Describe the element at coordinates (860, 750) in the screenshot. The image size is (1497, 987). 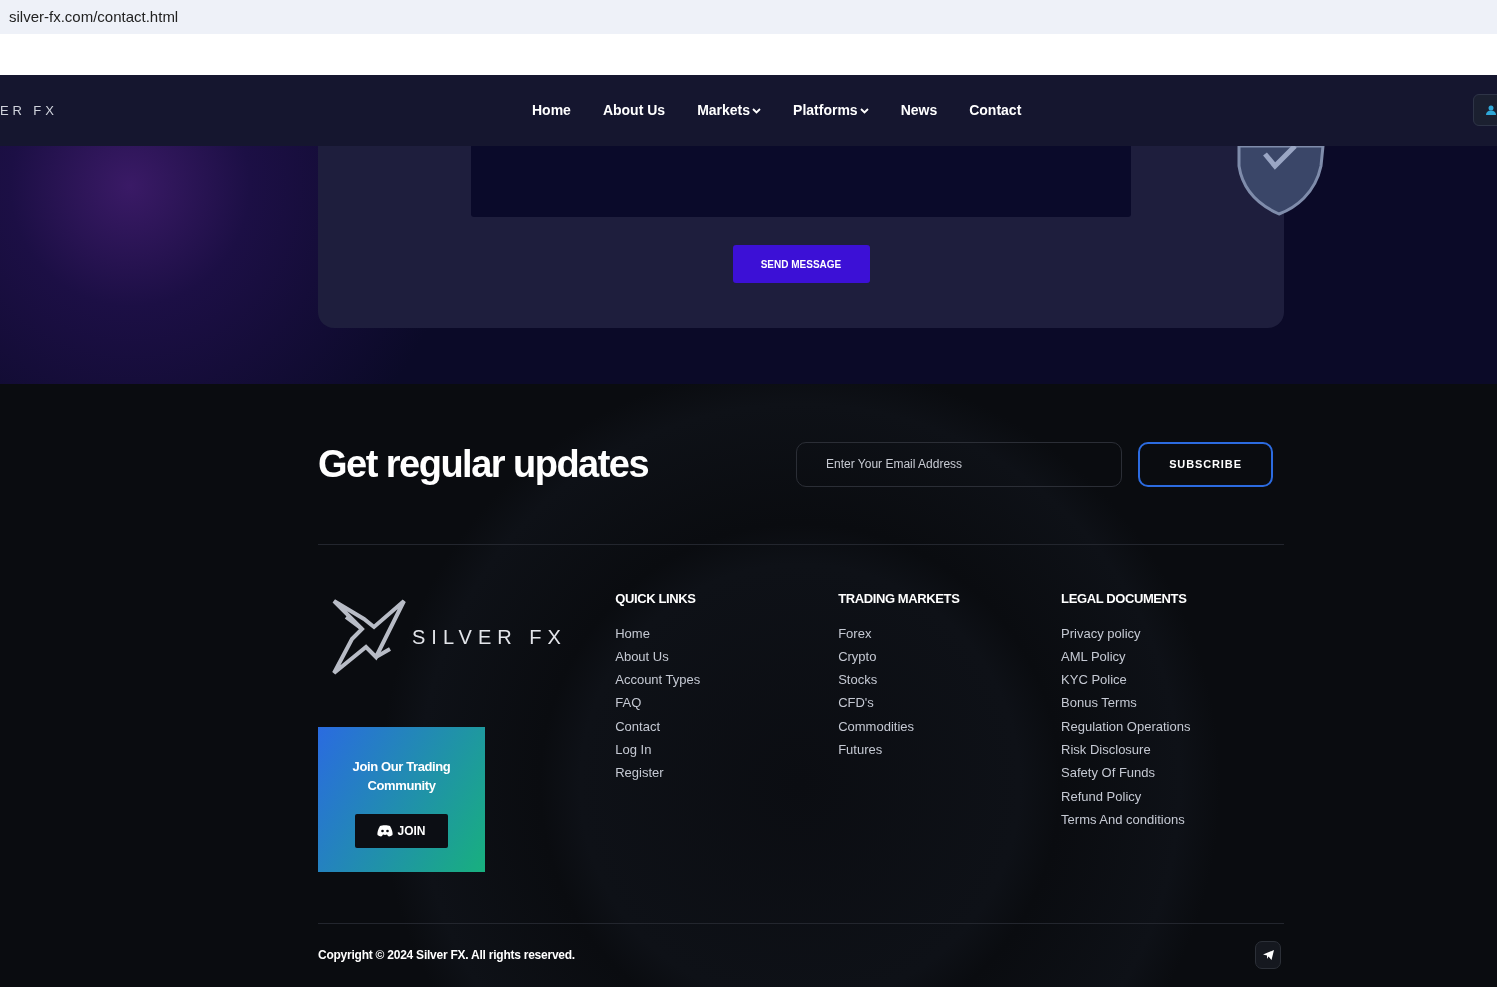
I see `footer-link: Futures` at that location.